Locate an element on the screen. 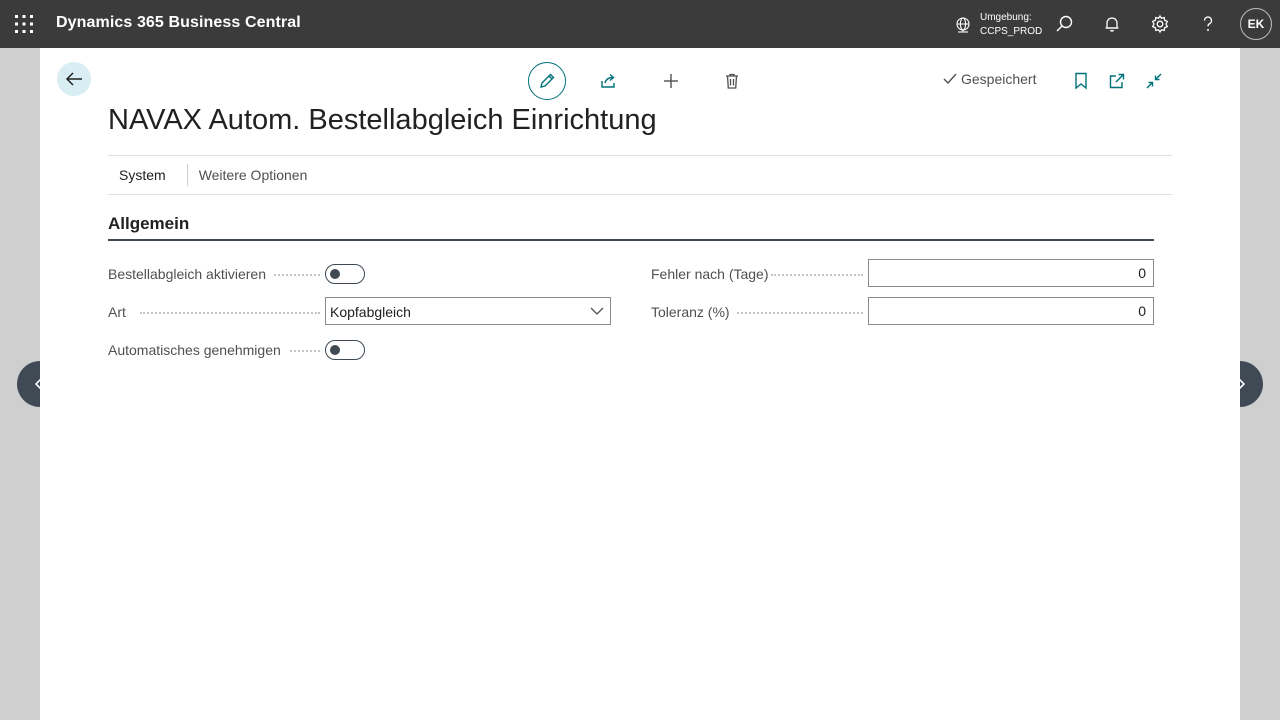 The image size is (1280, 720). share-icon is located at coordinates (608, 80).